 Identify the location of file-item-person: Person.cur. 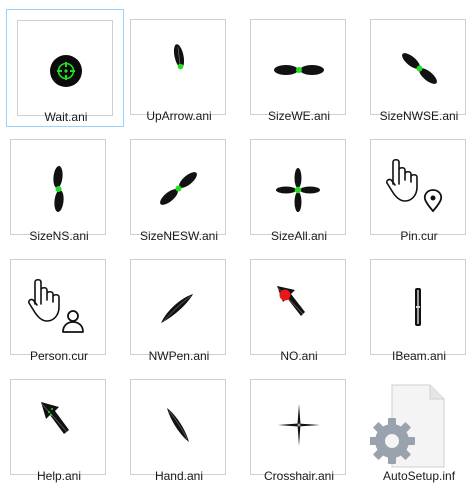
(59, 308).